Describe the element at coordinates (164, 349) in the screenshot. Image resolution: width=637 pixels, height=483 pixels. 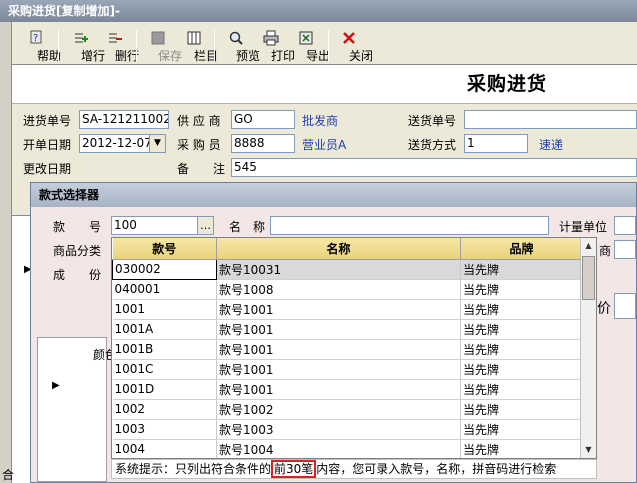
I see `cell-style-no: 1001B` at that location.